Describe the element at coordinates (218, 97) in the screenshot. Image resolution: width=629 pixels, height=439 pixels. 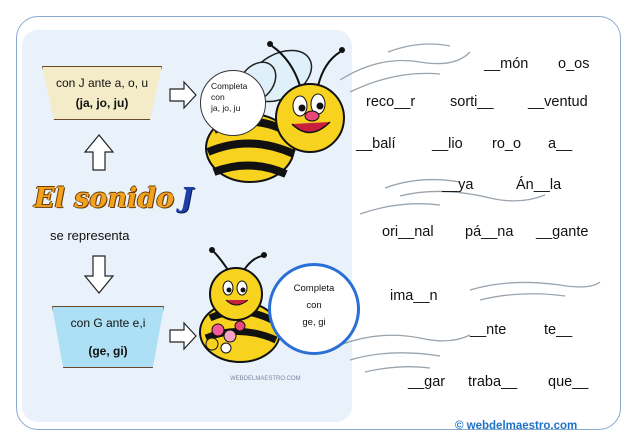
I see `bubble-j-line: con` at that location.